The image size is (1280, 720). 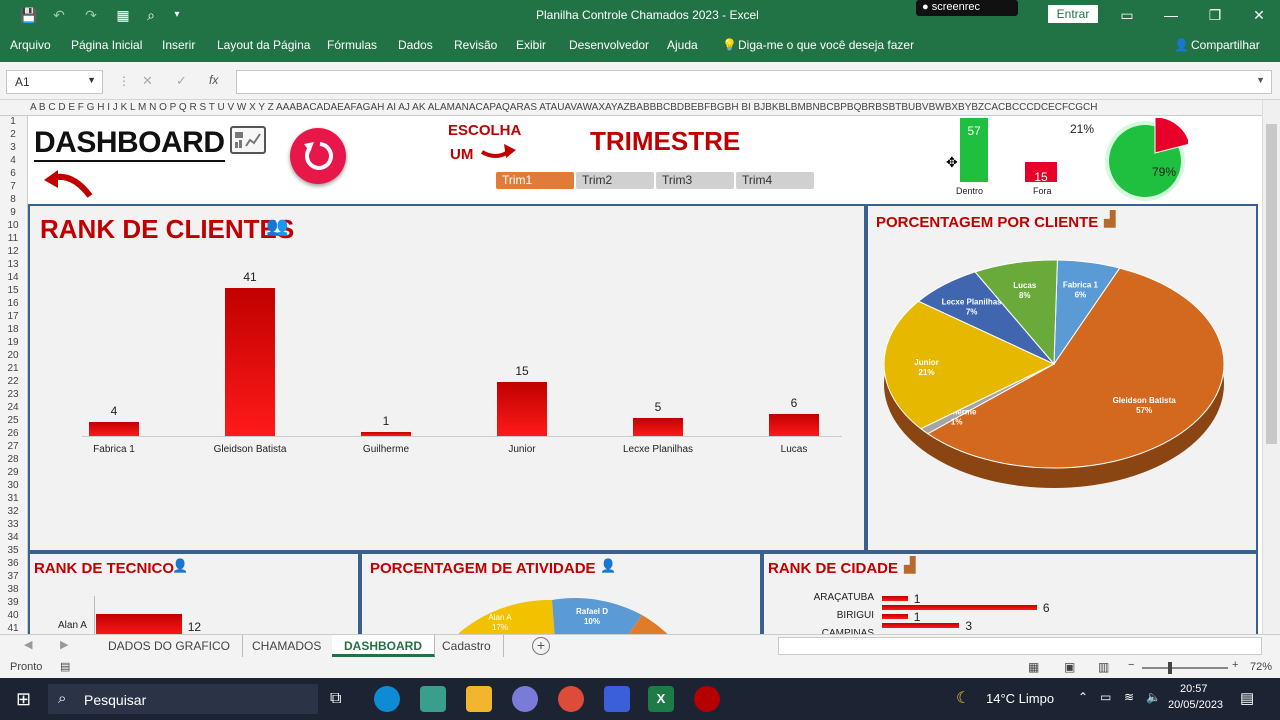 What do you see at coordinates (13, 550) in the screenshot?
I see `row-header: 35` at bounding box center [13, 550].